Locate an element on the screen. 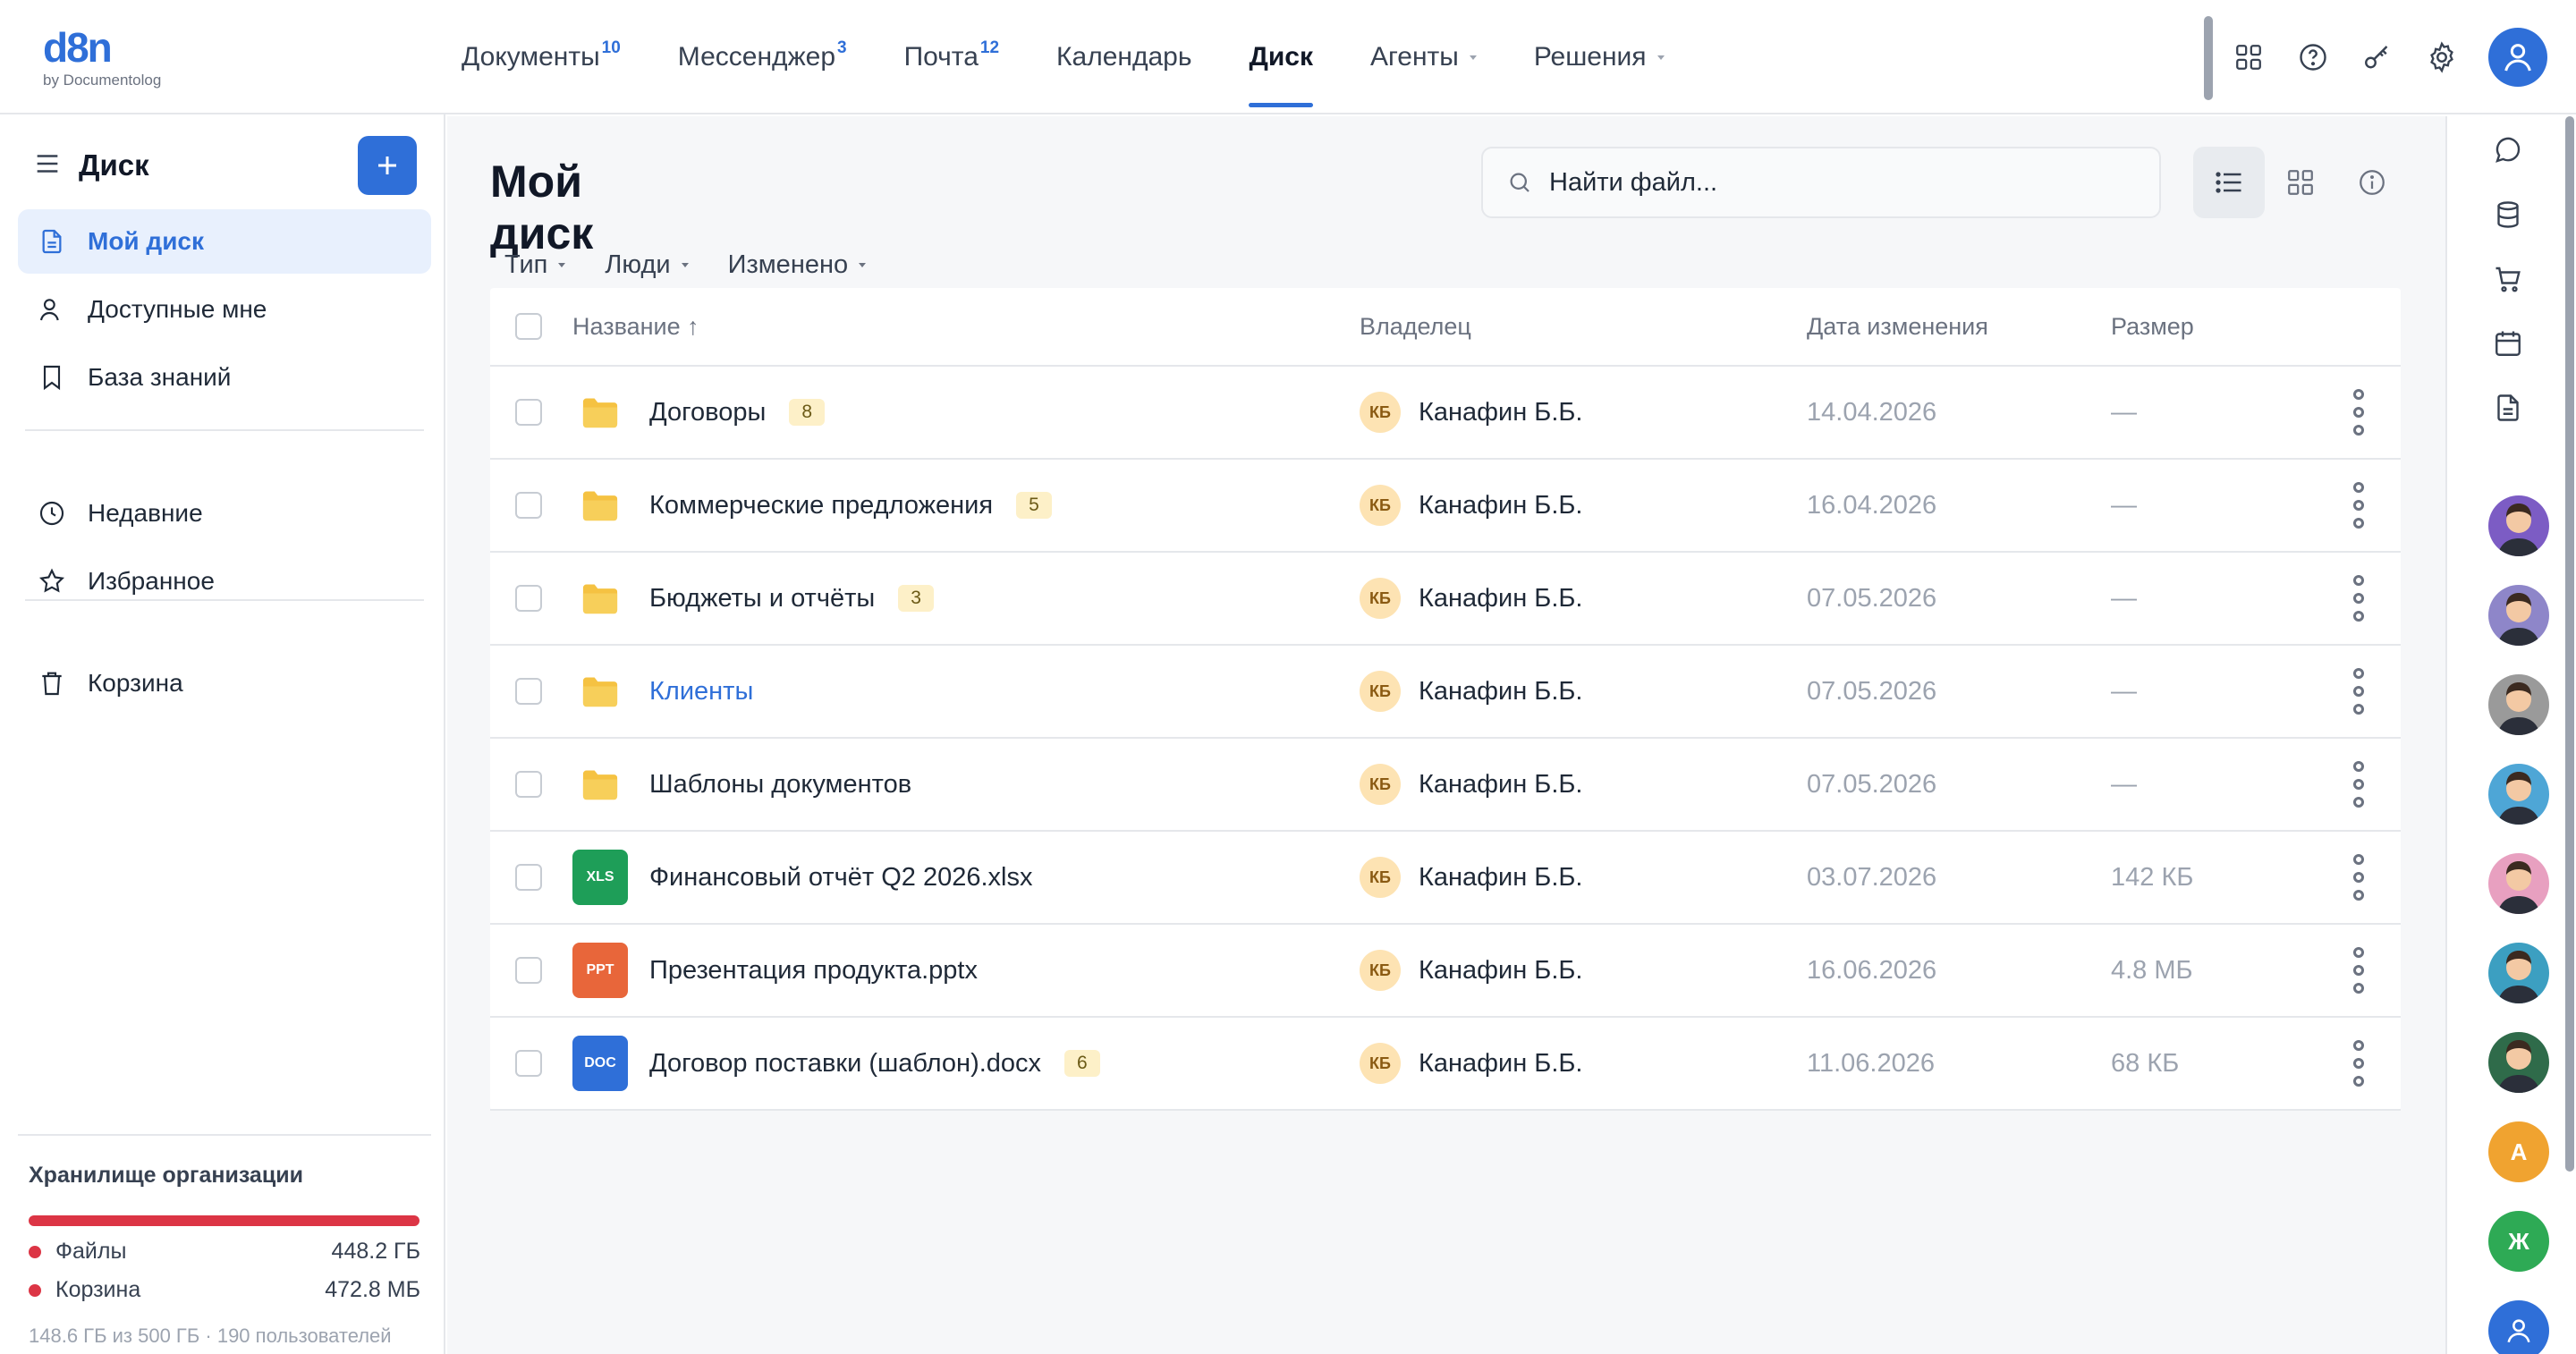 Image resolution: width=2576 pixels, height=1354 pixels. contact-avatar-letter: Ж is located at coordinates (2518, 1241).